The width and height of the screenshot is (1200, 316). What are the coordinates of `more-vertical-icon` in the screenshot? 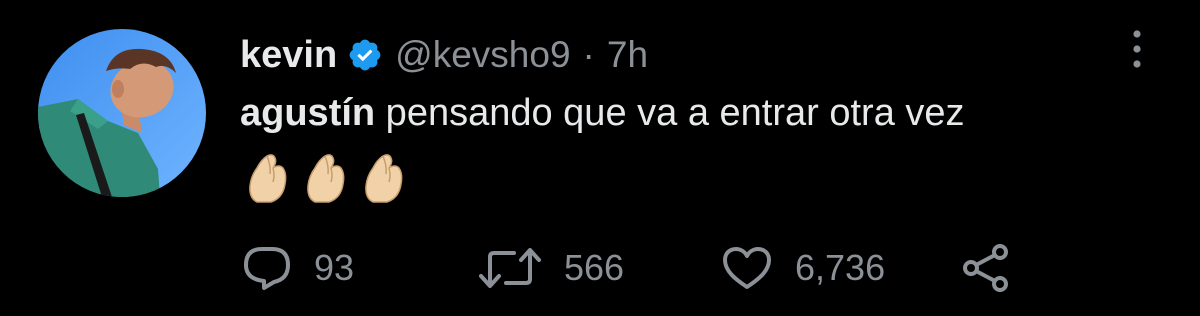 It's located at (1137, 49).